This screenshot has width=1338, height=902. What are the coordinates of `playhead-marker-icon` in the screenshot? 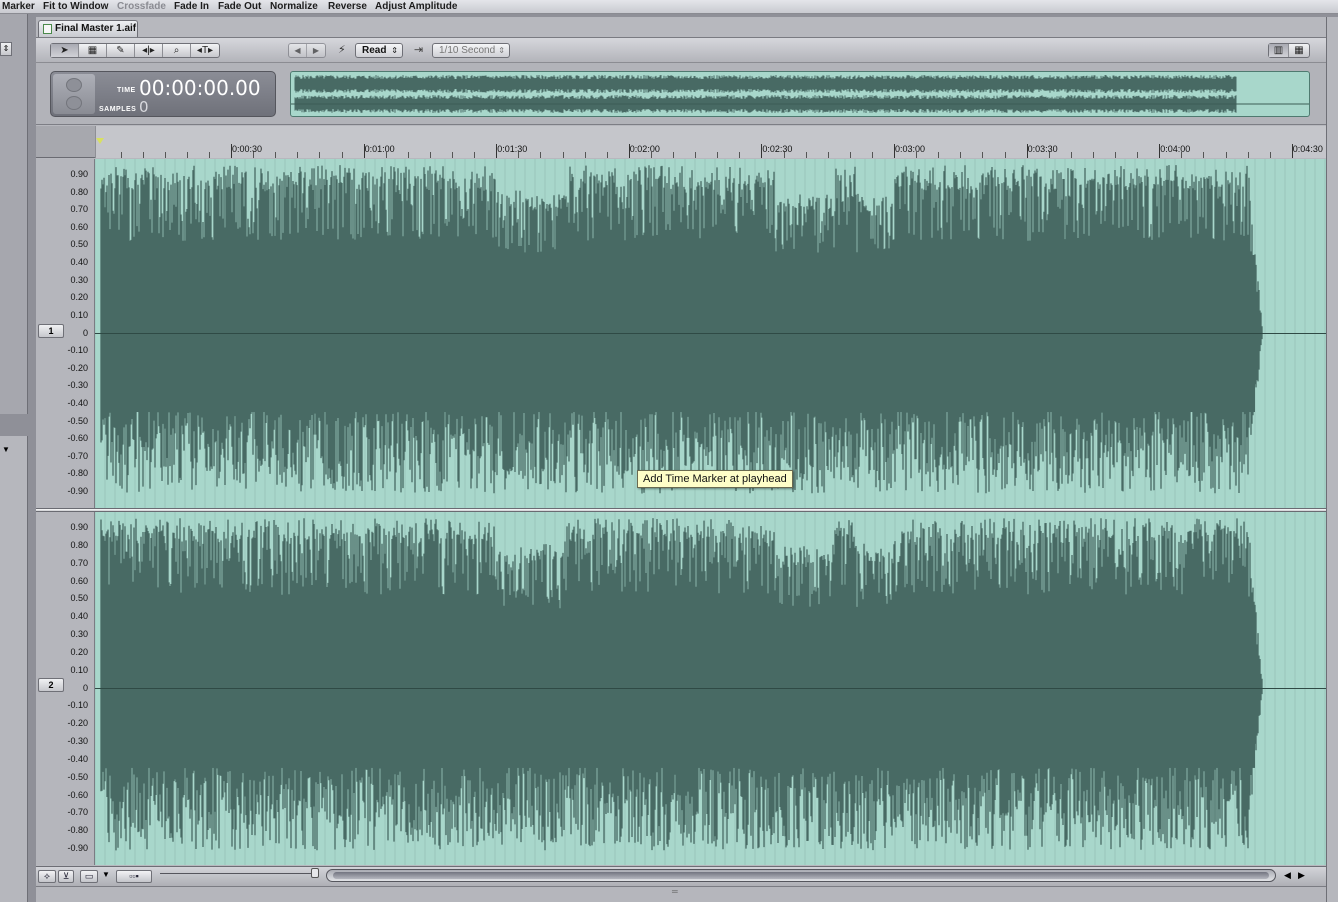 It's located at (100, 141).